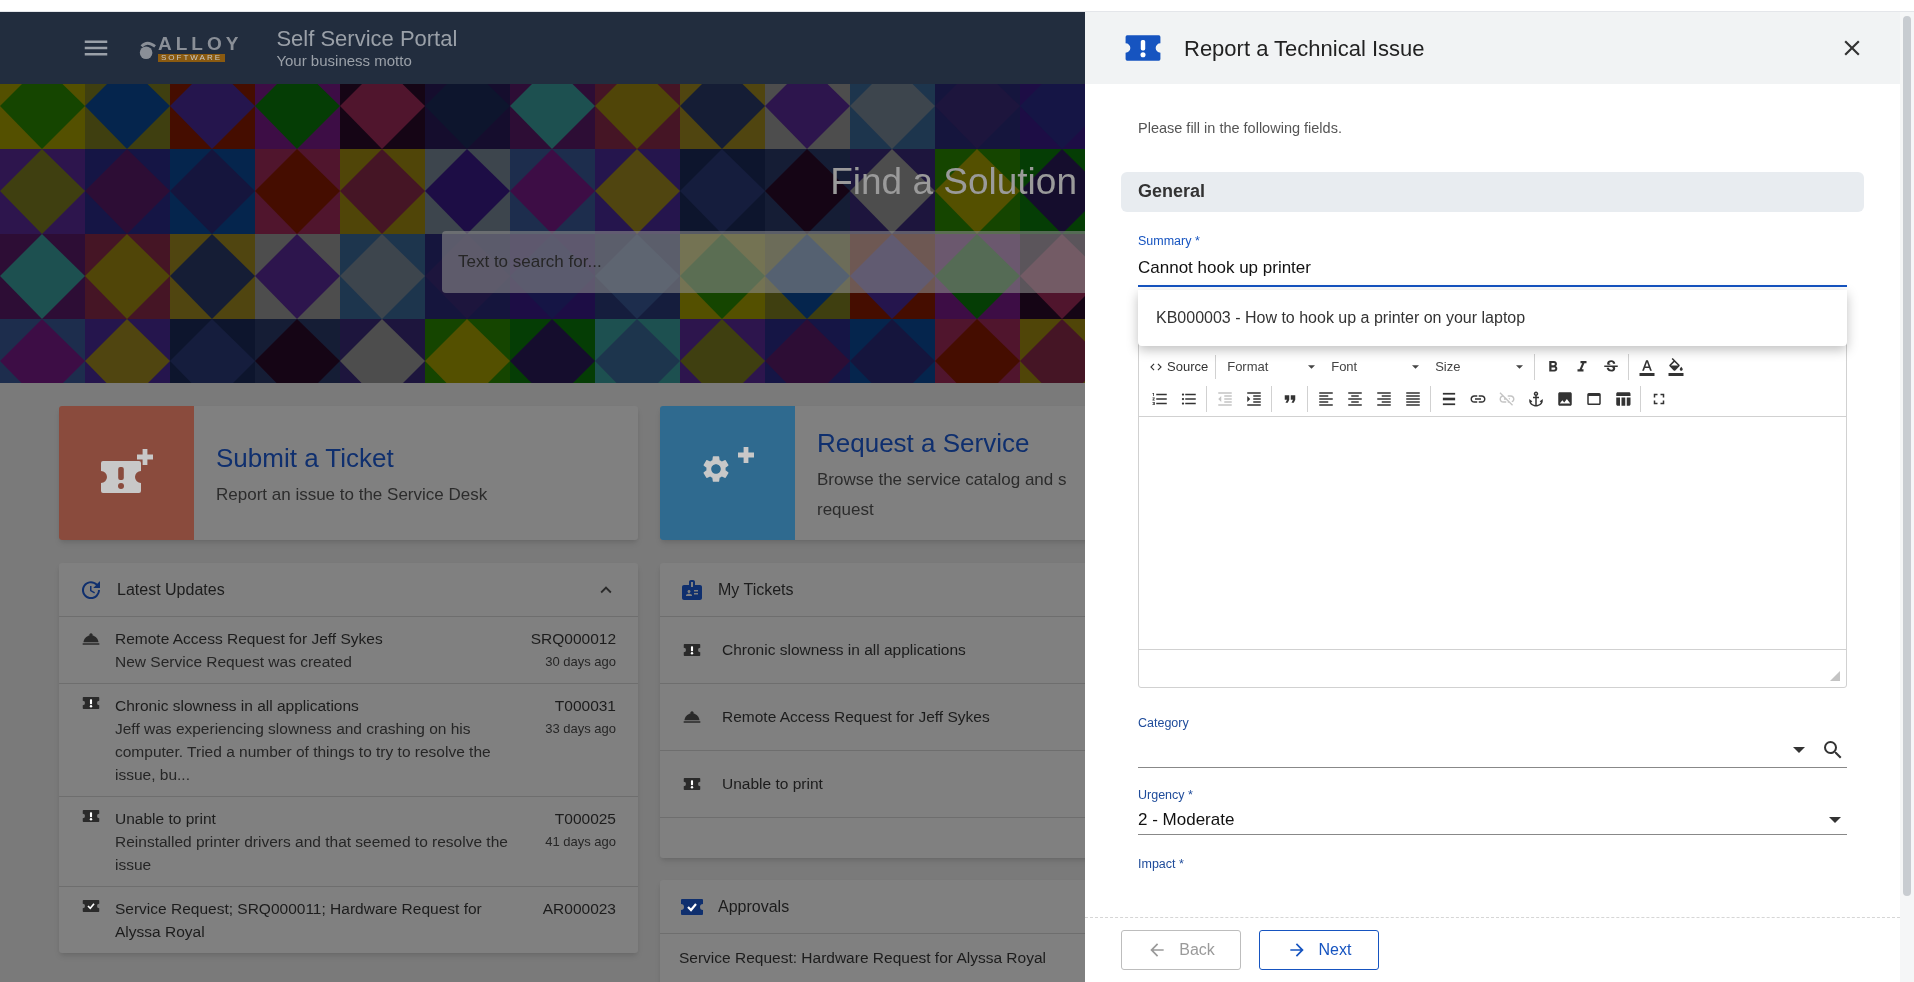 Image resolution: width=1914 pixels, height=982 pixels. I want to click on field-label: Impact *, so click(1161, 864).